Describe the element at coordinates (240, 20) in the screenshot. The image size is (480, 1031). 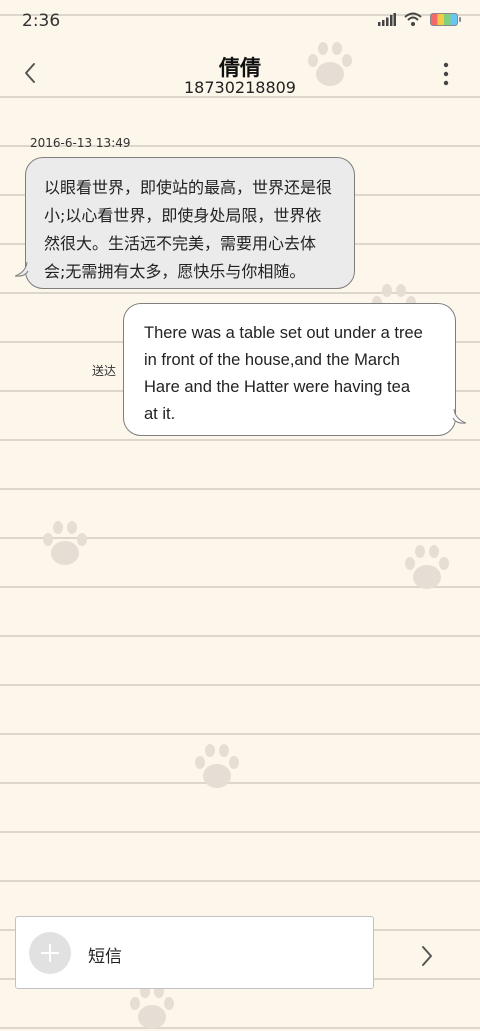
I see `status-bar: 2:36` at that location.